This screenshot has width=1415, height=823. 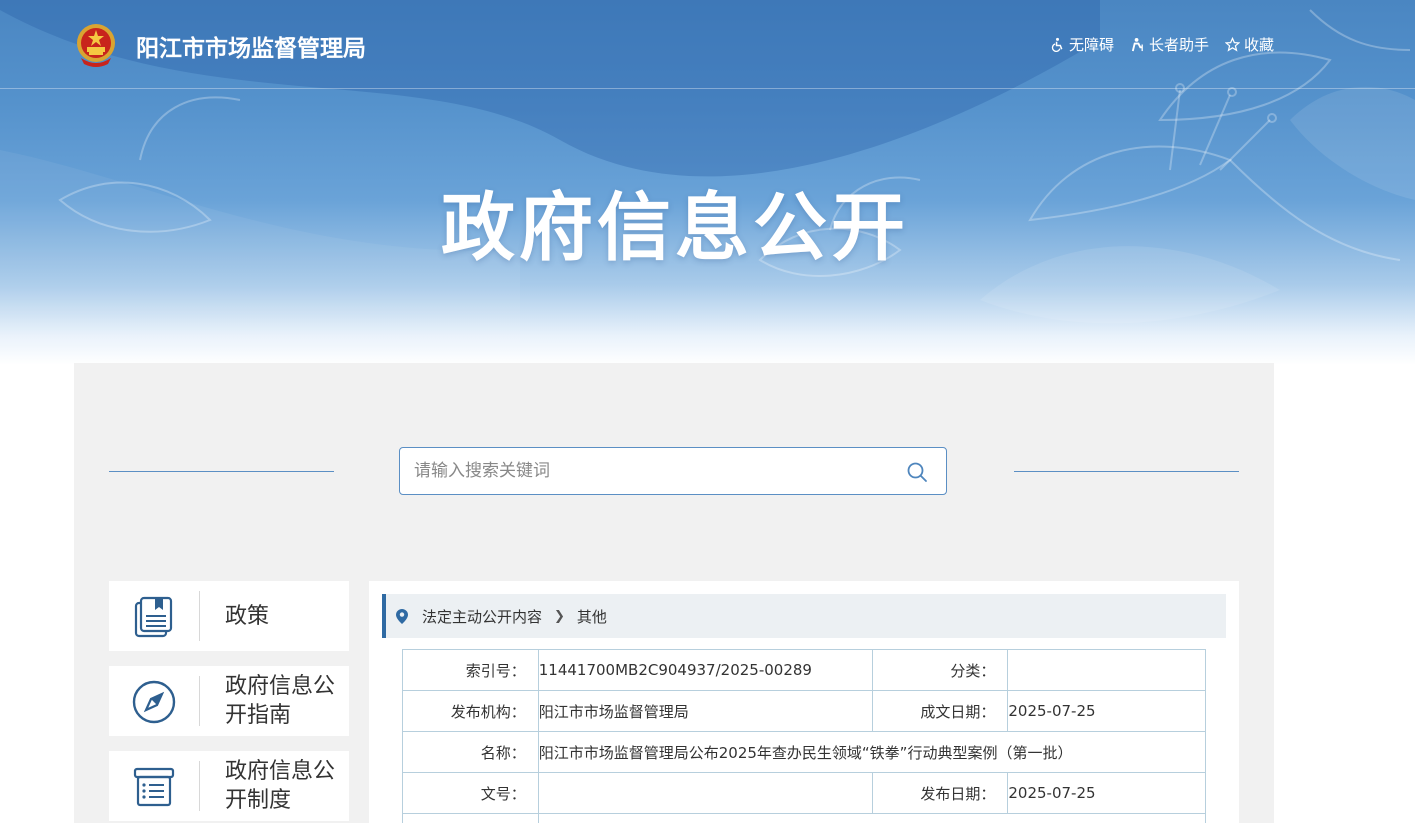 I want to click on top-links: 无障碍 长者助手 收藏, so click(x=1162, y=44).